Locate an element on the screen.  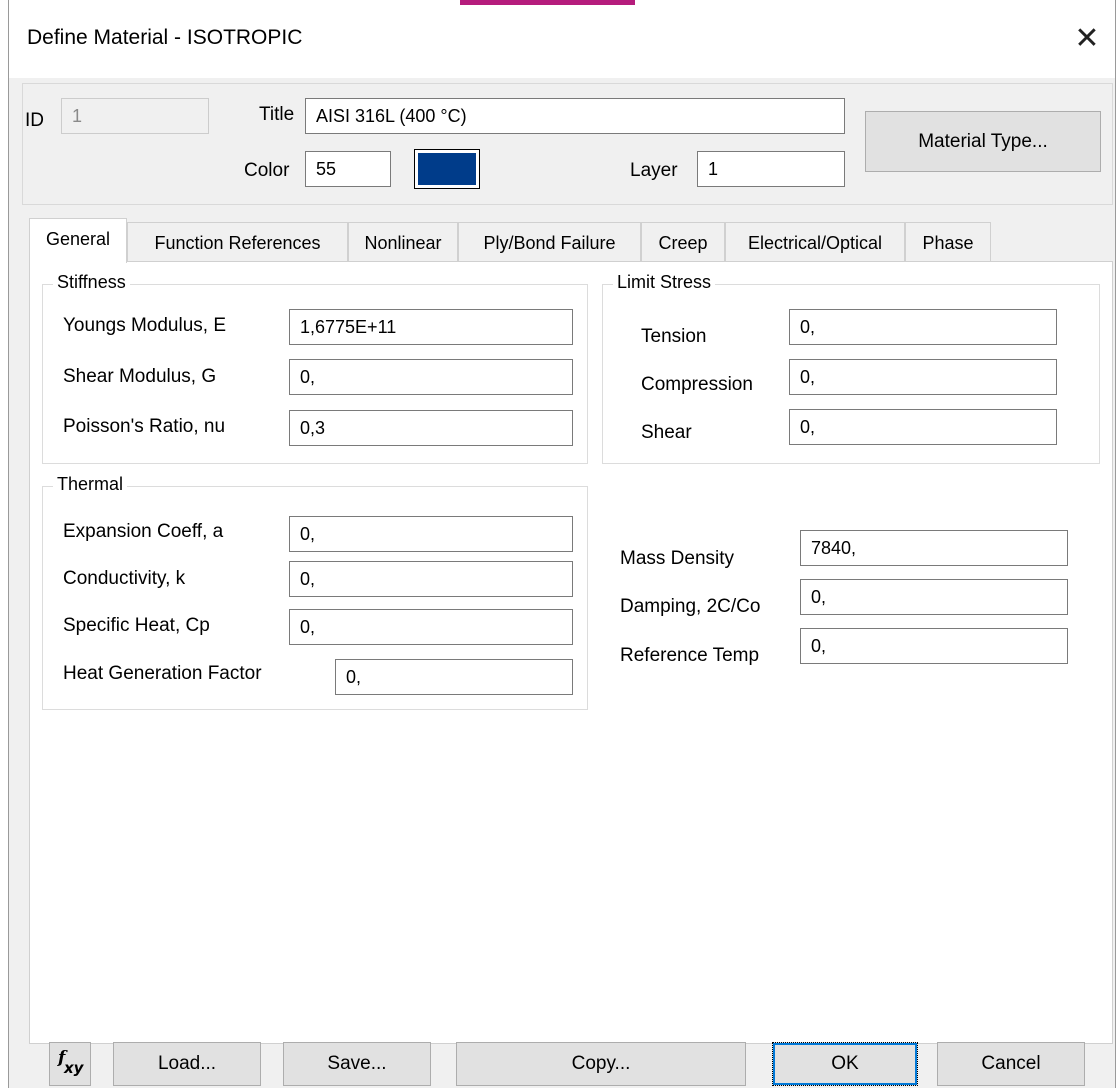
heat-generation-label: Heat Generation Factor is located at coordinates (162, 673).